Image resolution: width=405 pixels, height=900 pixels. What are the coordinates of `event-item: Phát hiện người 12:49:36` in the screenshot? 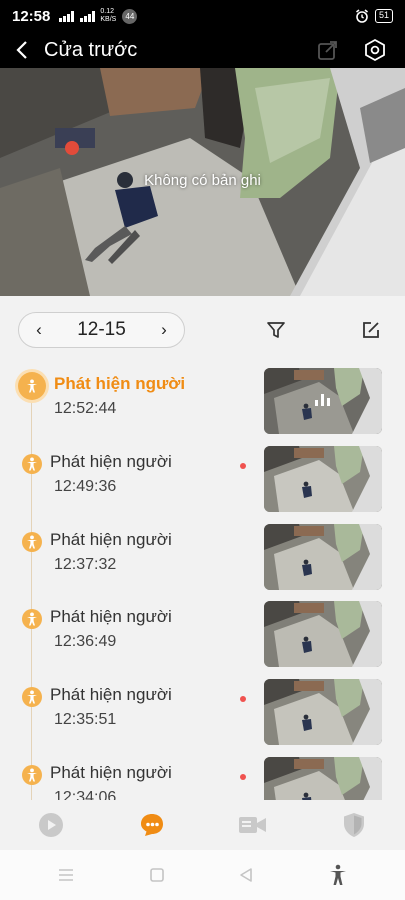 It's located at (202, 479).